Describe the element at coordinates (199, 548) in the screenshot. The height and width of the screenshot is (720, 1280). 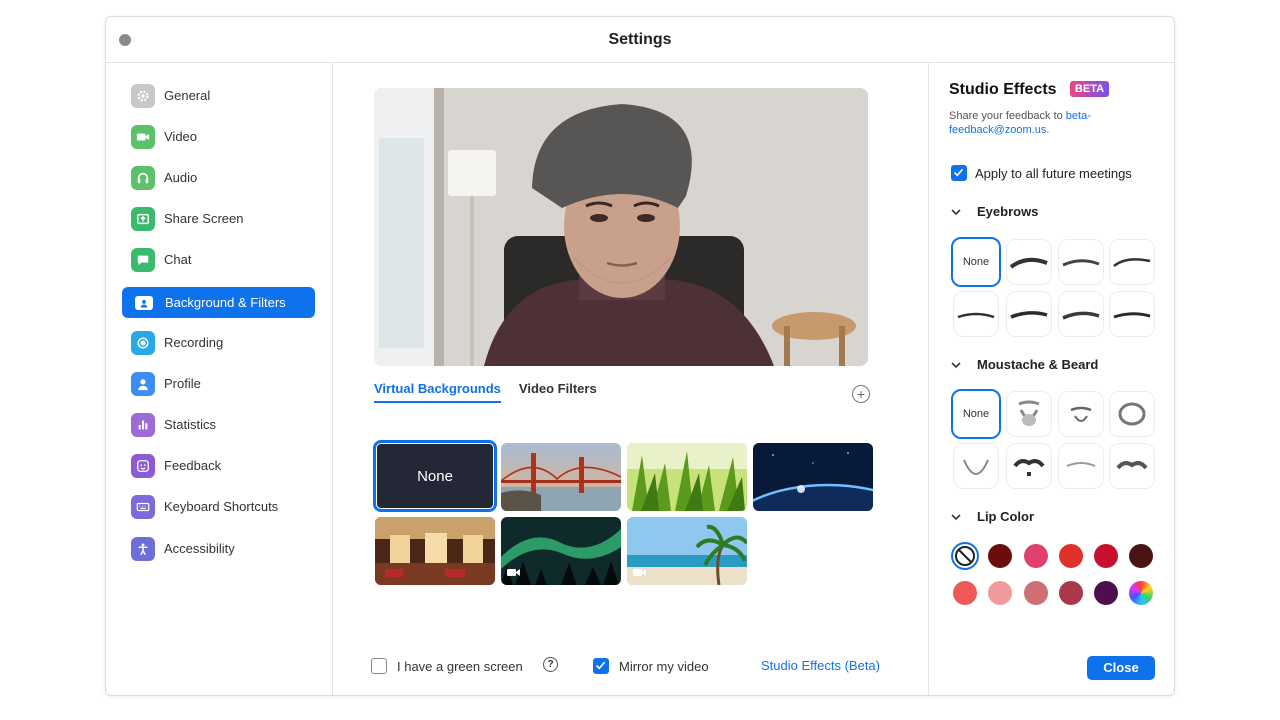
I see `sidebar-item-label: Accessibility` at that location.